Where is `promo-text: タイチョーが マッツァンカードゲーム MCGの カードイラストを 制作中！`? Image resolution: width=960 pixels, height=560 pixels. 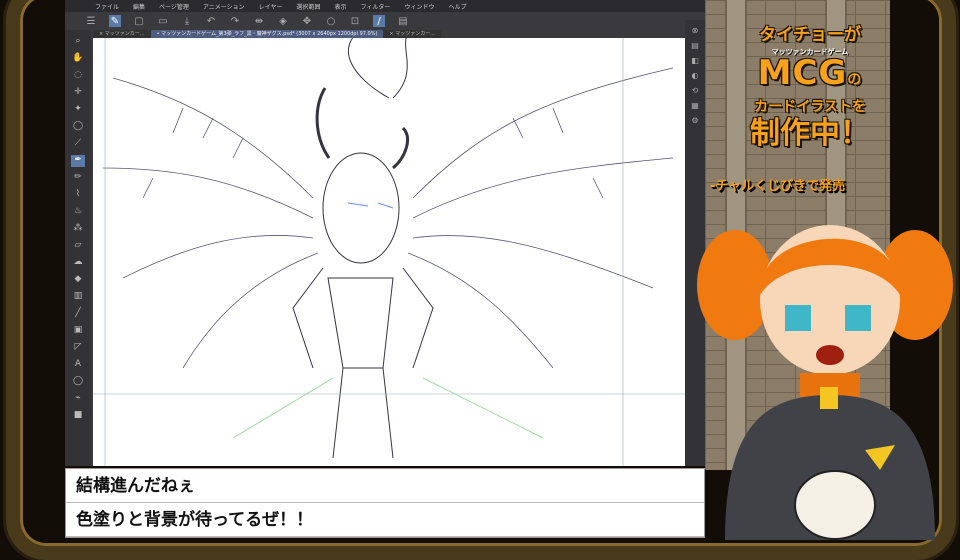 promo-text: タイチョーが マッツァンカードゲーム MCGの カードイラストを 制作中！ is located at coordinates (810, 86).